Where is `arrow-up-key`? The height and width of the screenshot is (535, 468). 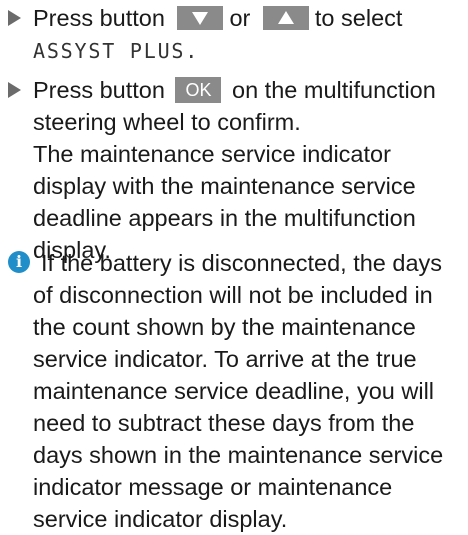
arrow-up-key is located at coordinates (285, 17).